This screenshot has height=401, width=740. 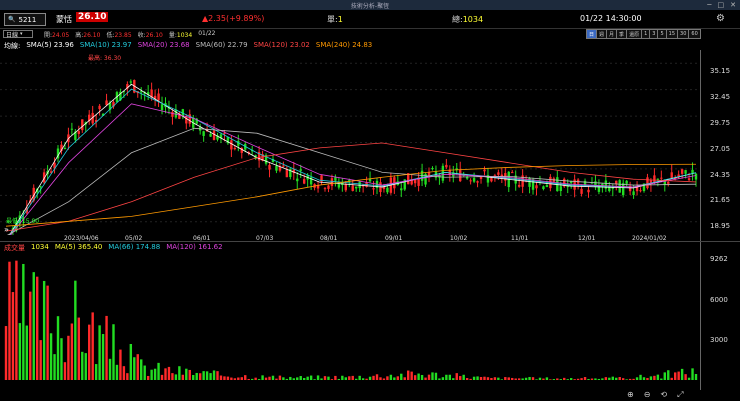 What do you see at coordinates (630, 395) in the screenshot?
I see `zoom-in-icon: ⊕` at bounding box center [630, 395].